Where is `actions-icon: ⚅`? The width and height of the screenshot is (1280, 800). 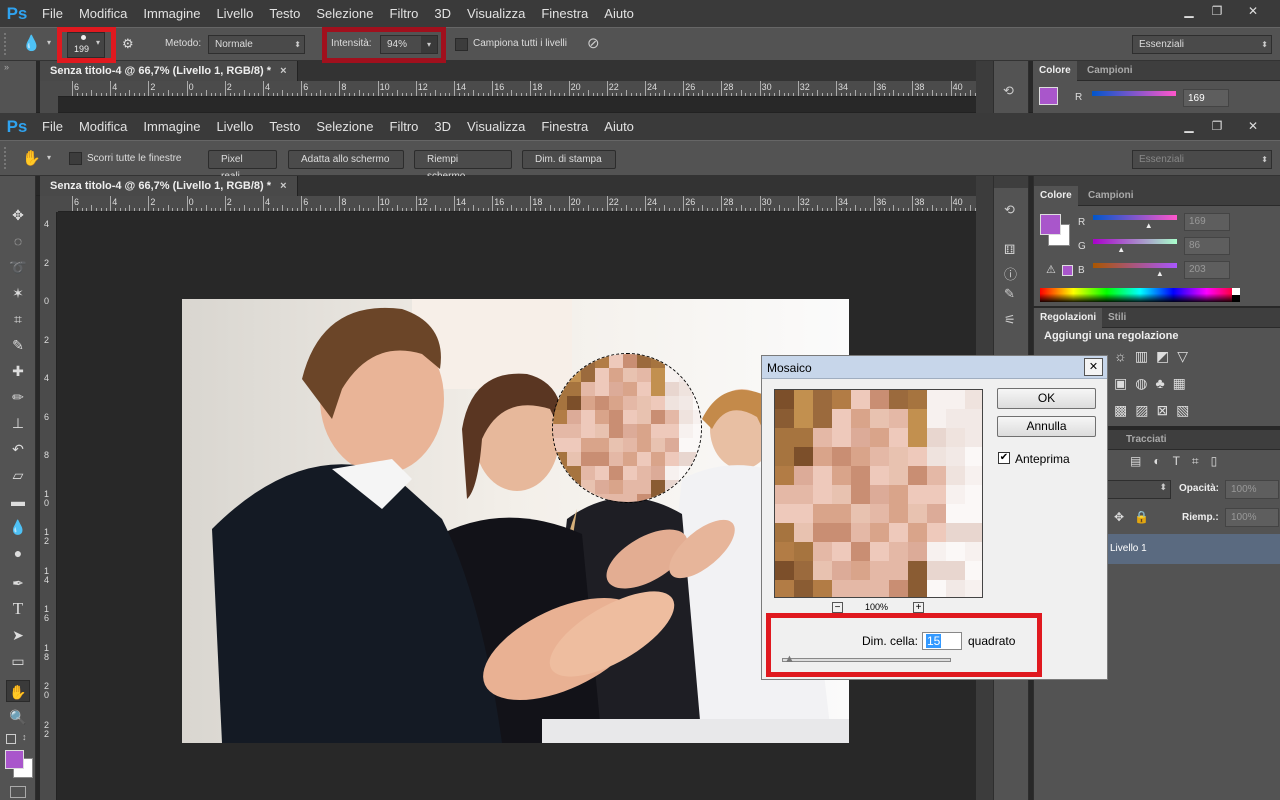
actions-icon: ⚅ is located at coordinates (1009, 250).